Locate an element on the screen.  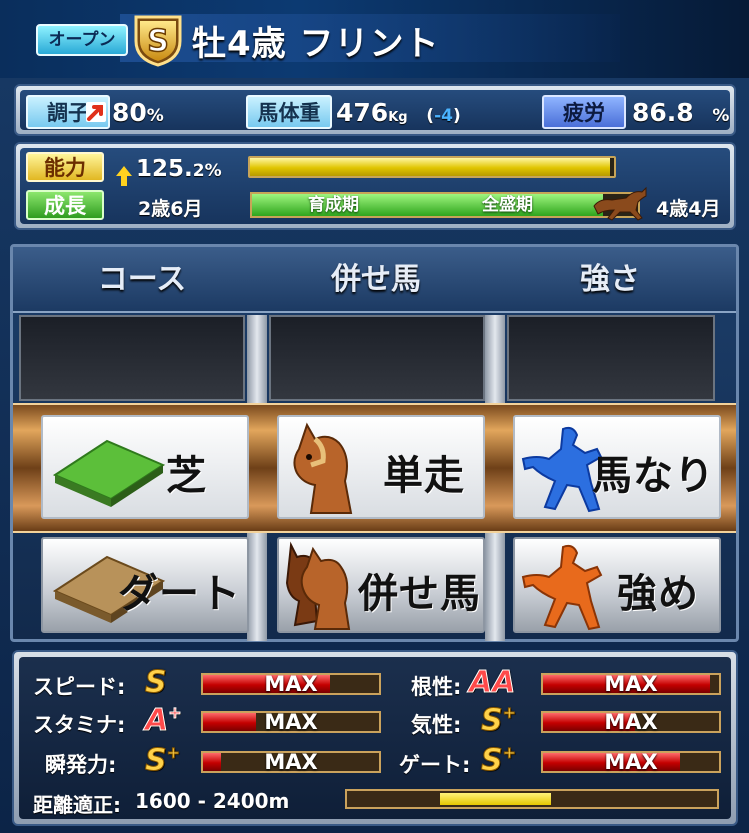
grade-s-badge-icon: S is located at coordinates (158, 41).